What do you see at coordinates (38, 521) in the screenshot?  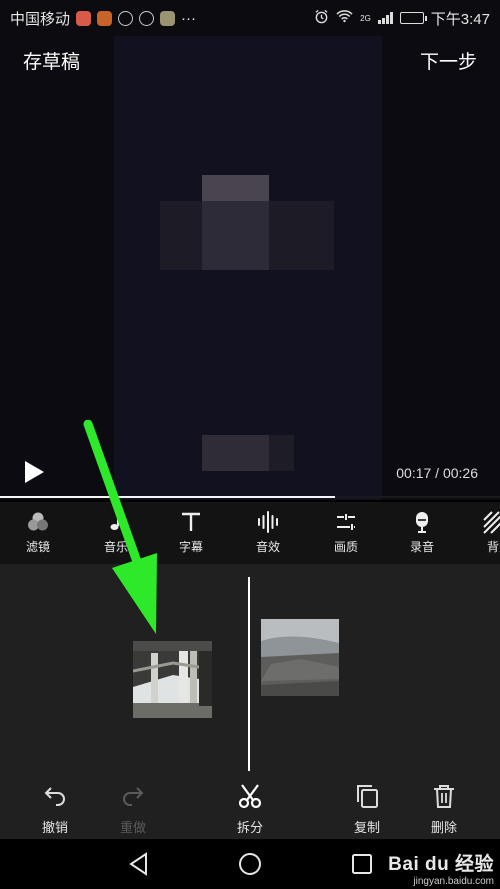 I see `filter-icon` at bounding box center [38, 521].